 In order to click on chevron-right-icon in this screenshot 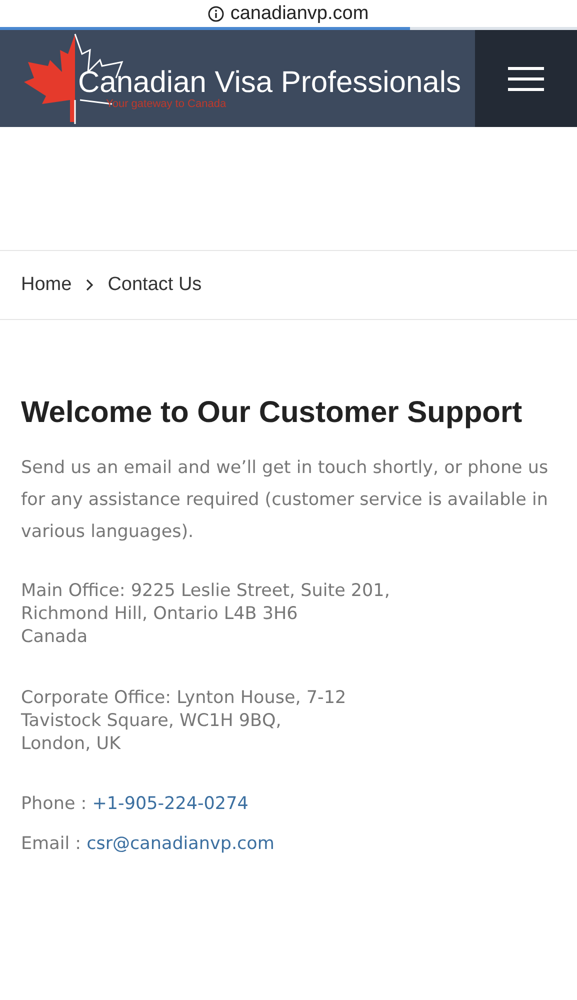, I will do `click(90, 285)`.